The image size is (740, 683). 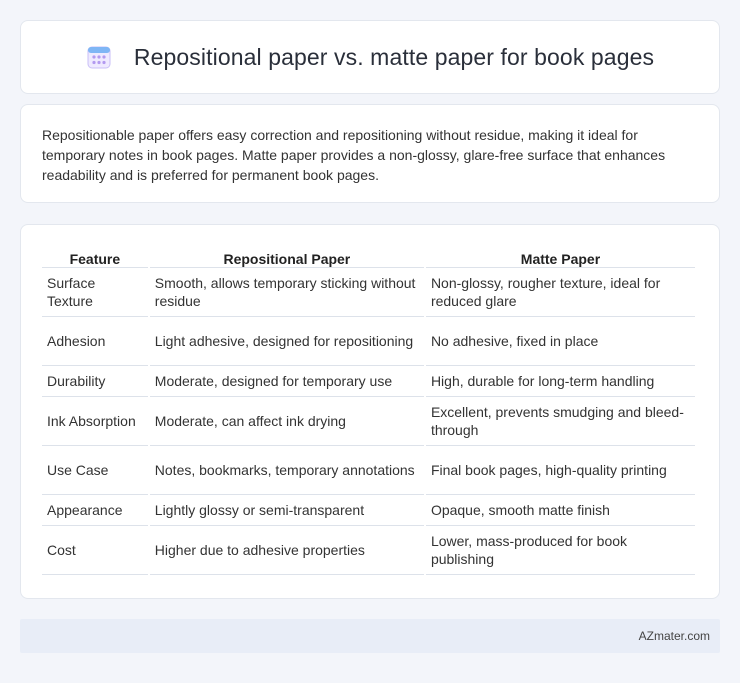 I want to click on feature-cell: Appearance, so click(x=95, y=510).